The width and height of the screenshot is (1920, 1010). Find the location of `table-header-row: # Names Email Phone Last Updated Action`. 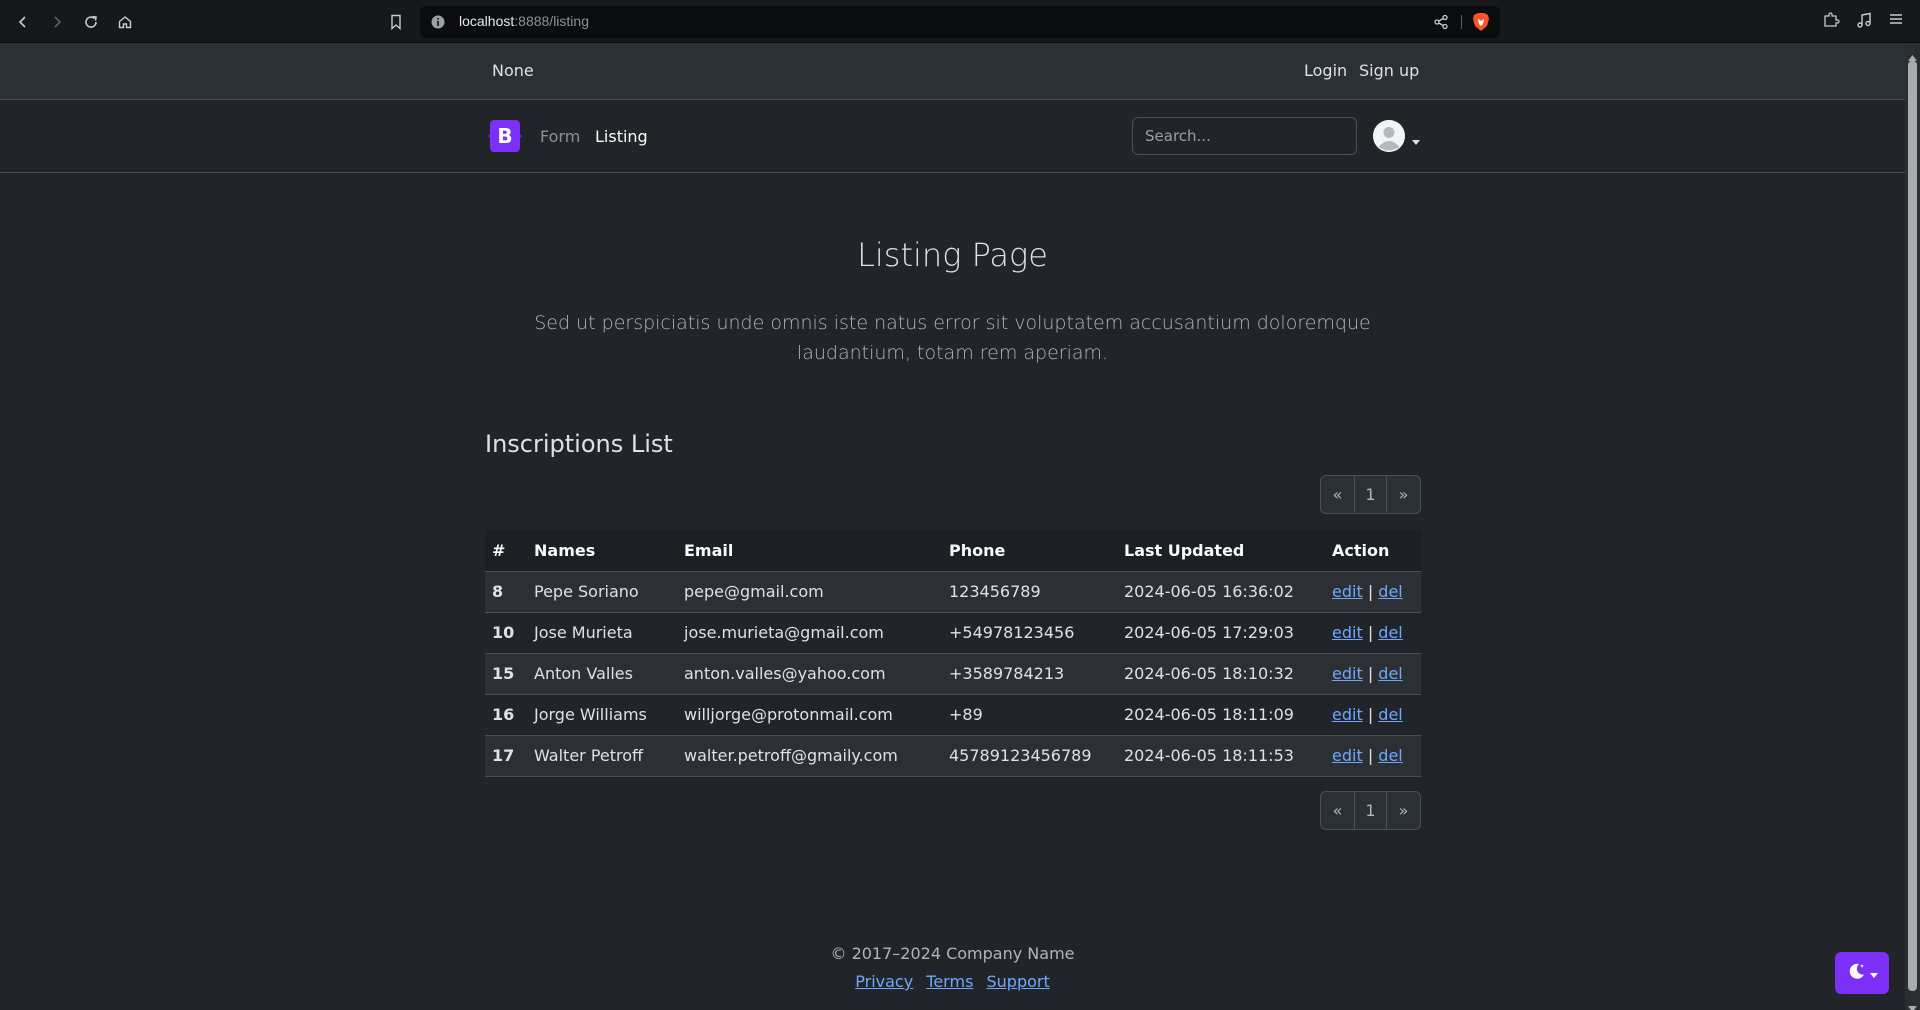

table-header-row: # Names Email Phone Last Updated Action is located at coordinates (953, 551).